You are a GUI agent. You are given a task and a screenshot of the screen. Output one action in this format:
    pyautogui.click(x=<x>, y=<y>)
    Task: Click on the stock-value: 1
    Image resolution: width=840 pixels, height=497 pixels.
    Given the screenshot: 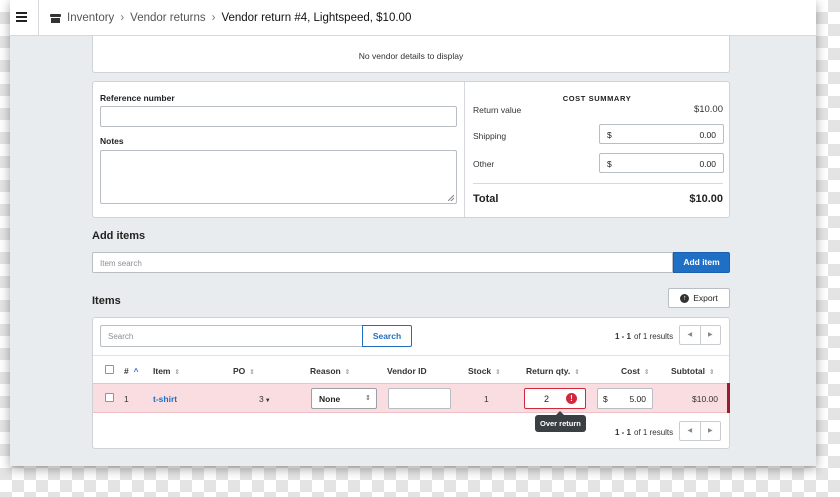 What is the action you would take?
    pyautogui.click(x=486, y=399)
    